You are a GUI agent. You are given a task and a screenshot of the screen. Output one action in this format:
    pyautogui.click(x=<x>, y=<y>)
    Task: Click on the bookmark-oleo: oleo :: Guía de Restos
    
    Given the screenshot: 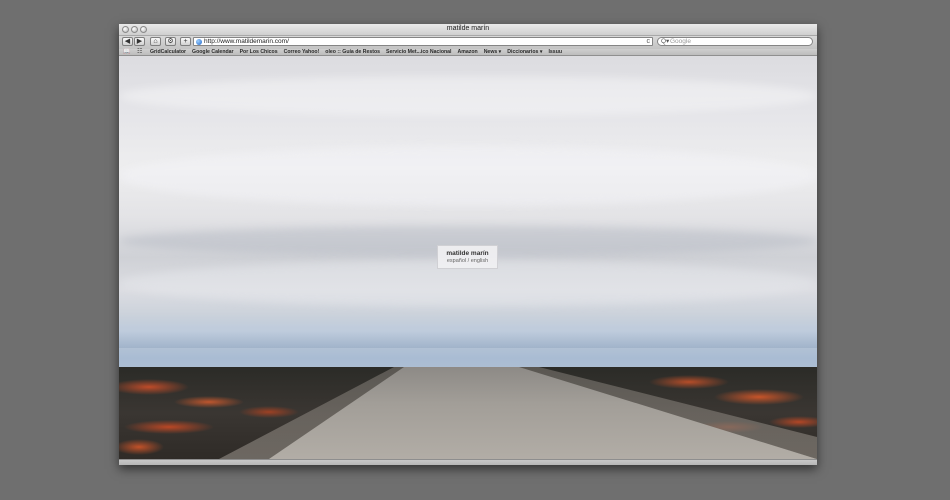 What is the action you would take?
    pyautogui.click(x=352, y=52)
    